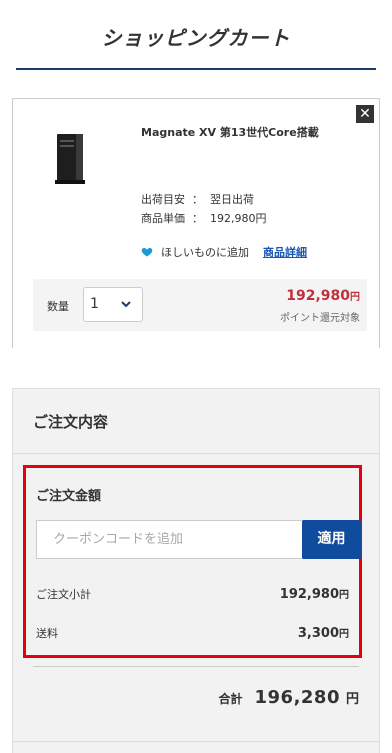 The width and height of the screenshot is (392, 753). Describe the element at coordinates (196, 453) in the screenshot. I see `summary-divider` at that location.